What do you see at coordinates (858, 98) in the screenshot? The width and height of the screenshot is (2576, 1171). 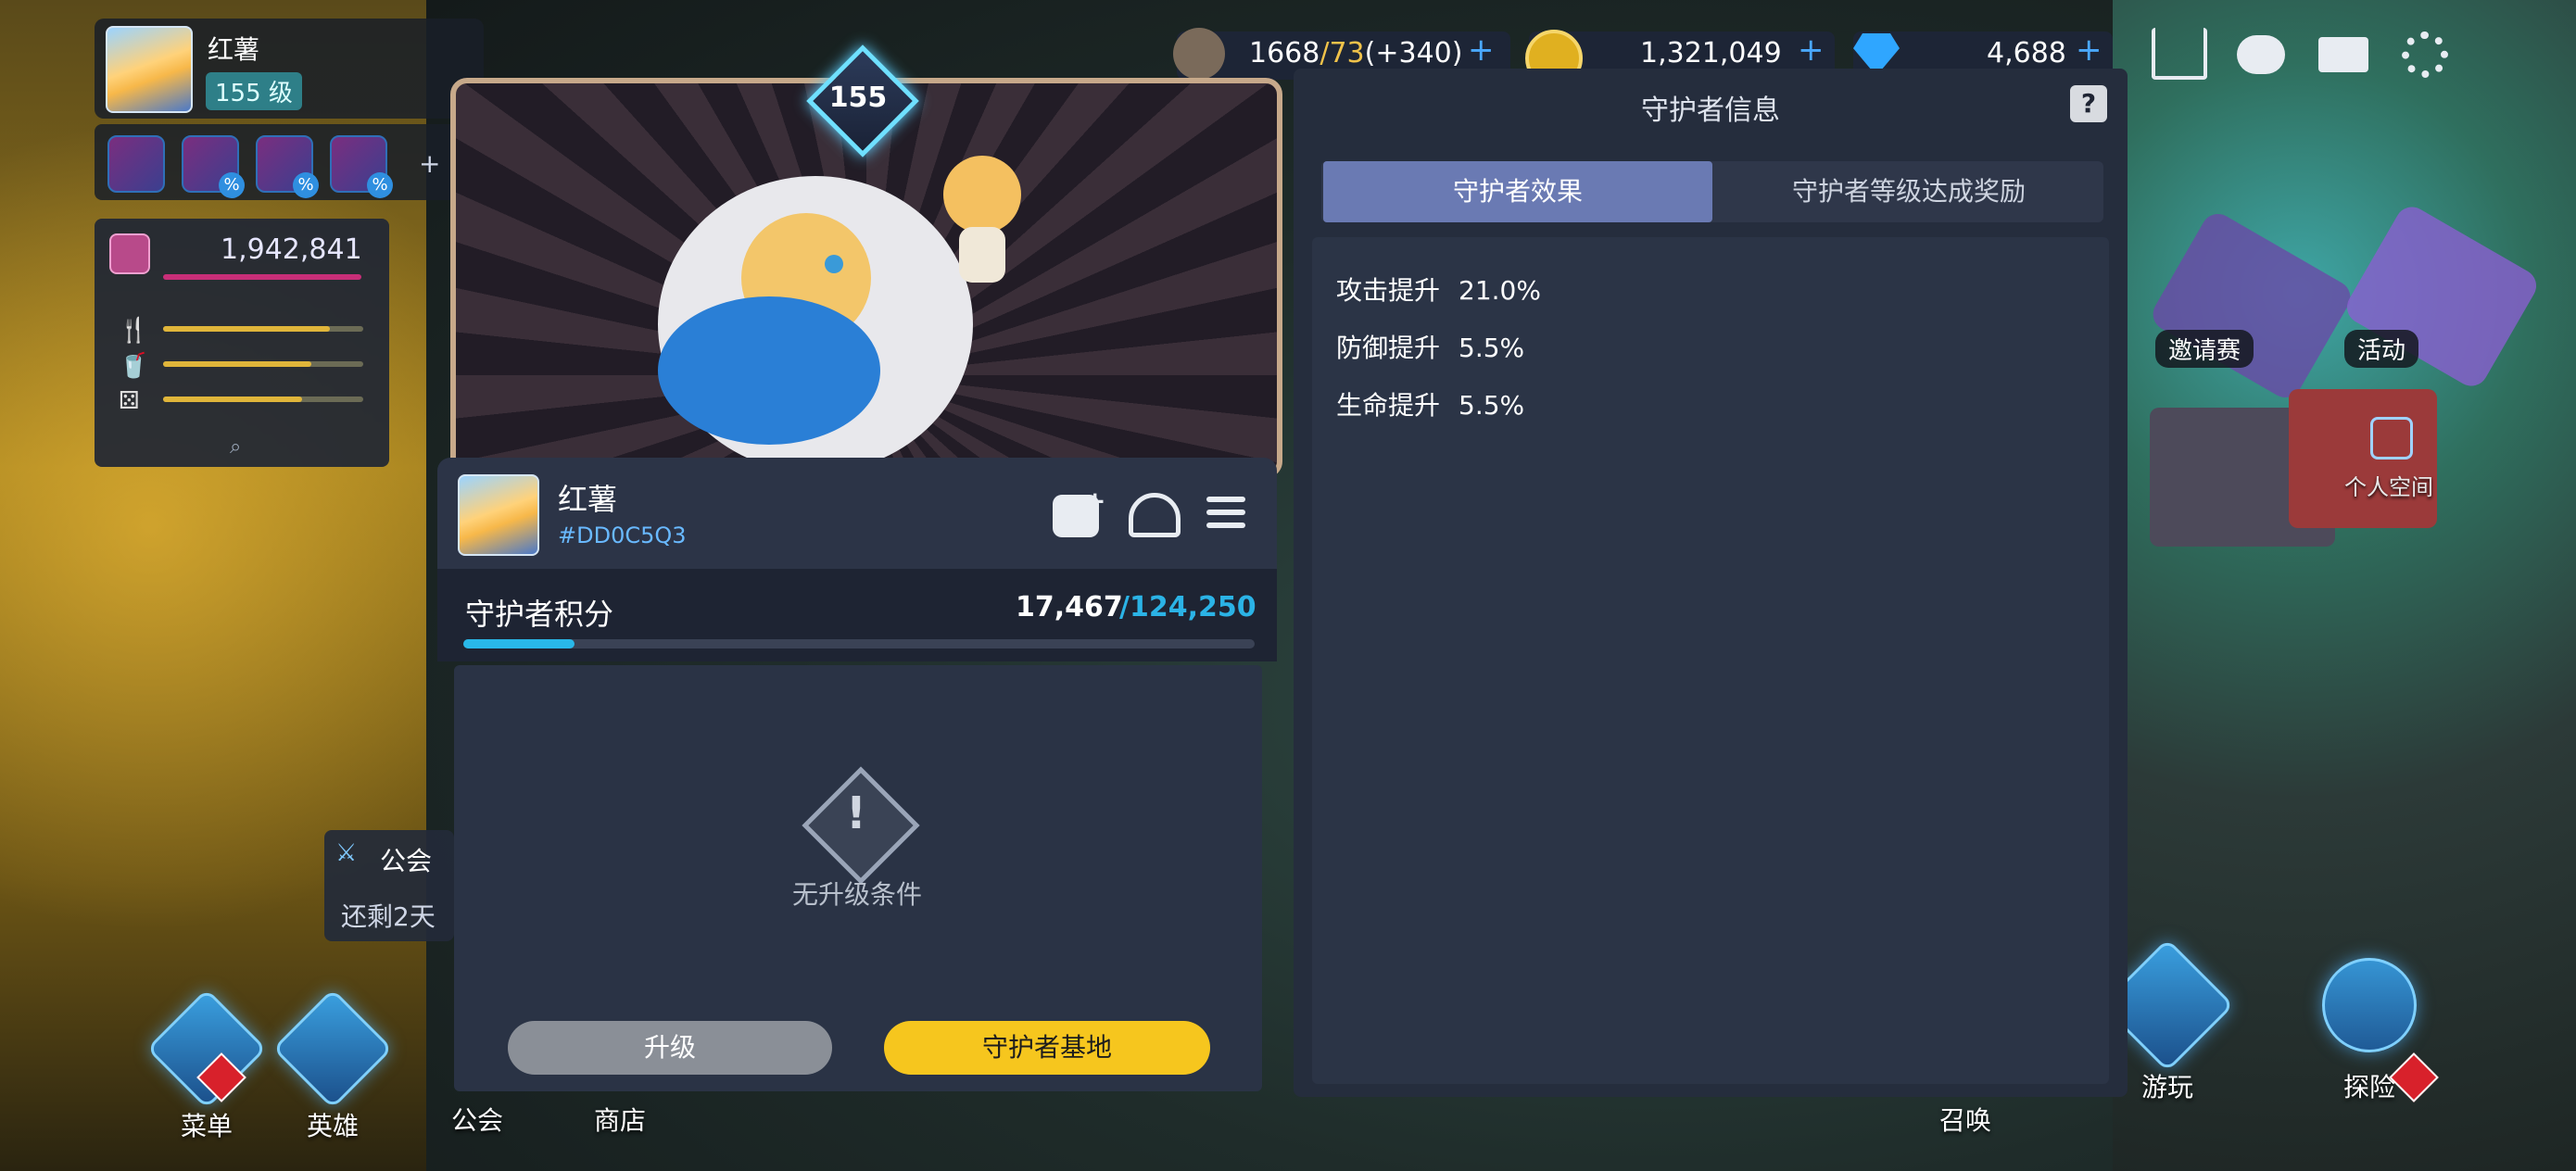 I see `guardian-level: 155` at bounding box center [858, 98].